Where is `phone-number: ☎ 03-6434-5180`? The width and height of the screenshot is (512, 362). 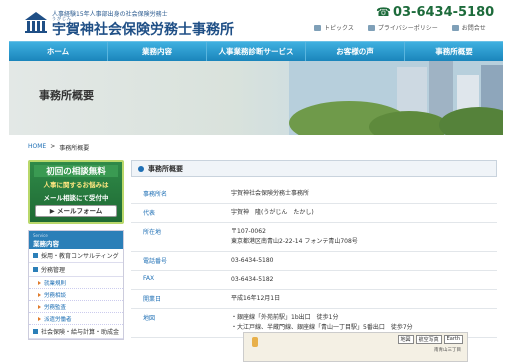
phone-number: ☎ 03-6434-5180 is located at coordinates (435, 12).